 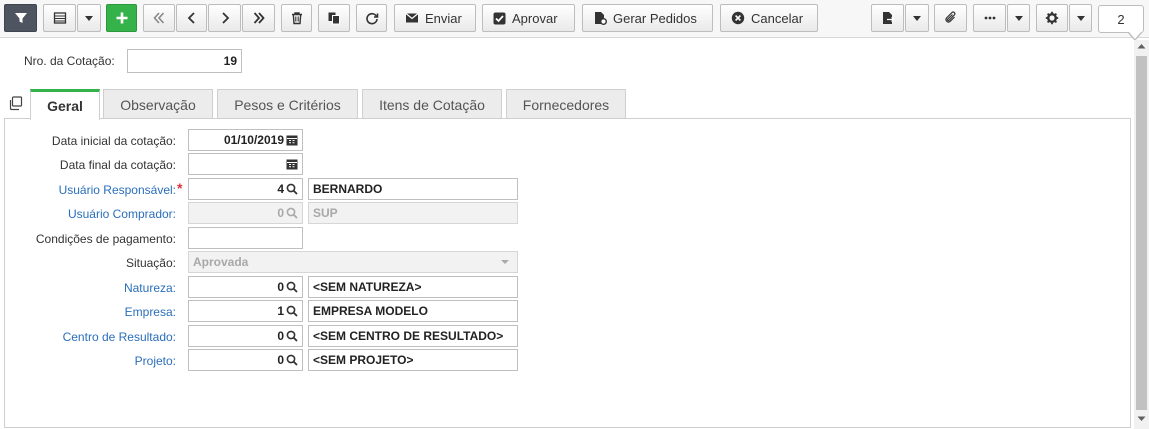 I want to click on cotacao-number-label: Nro. da Cotação:, so click(x=69, y=61).